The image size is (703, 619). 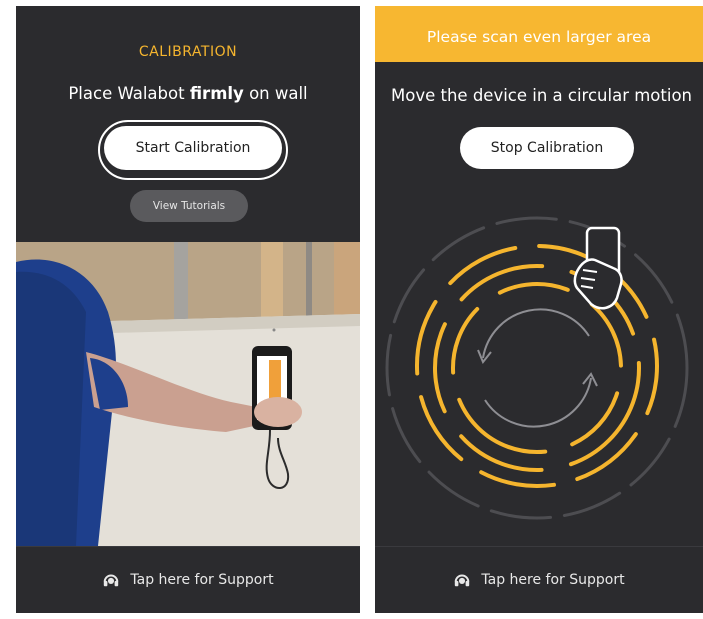 I want to click on instruction-text-bold: firmly, so click(x=216, y=93).